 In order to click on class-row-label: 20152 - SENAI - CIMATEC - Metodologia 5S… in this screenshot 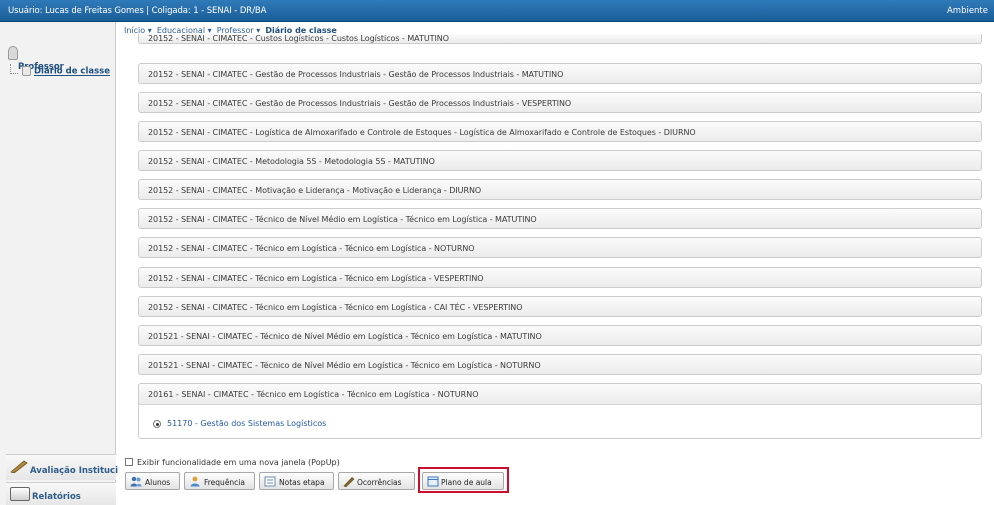, I will do `click(291, 161)`.